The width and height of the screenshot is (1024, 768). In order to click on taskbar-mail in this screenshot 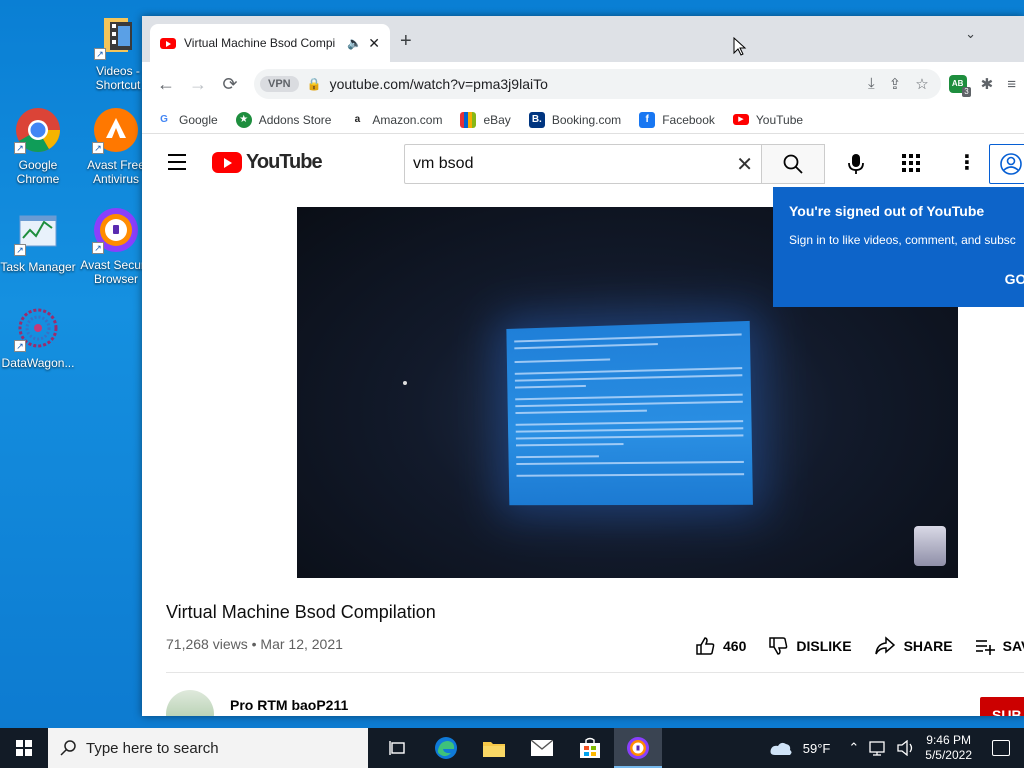, I will do `click(542, 748)`.